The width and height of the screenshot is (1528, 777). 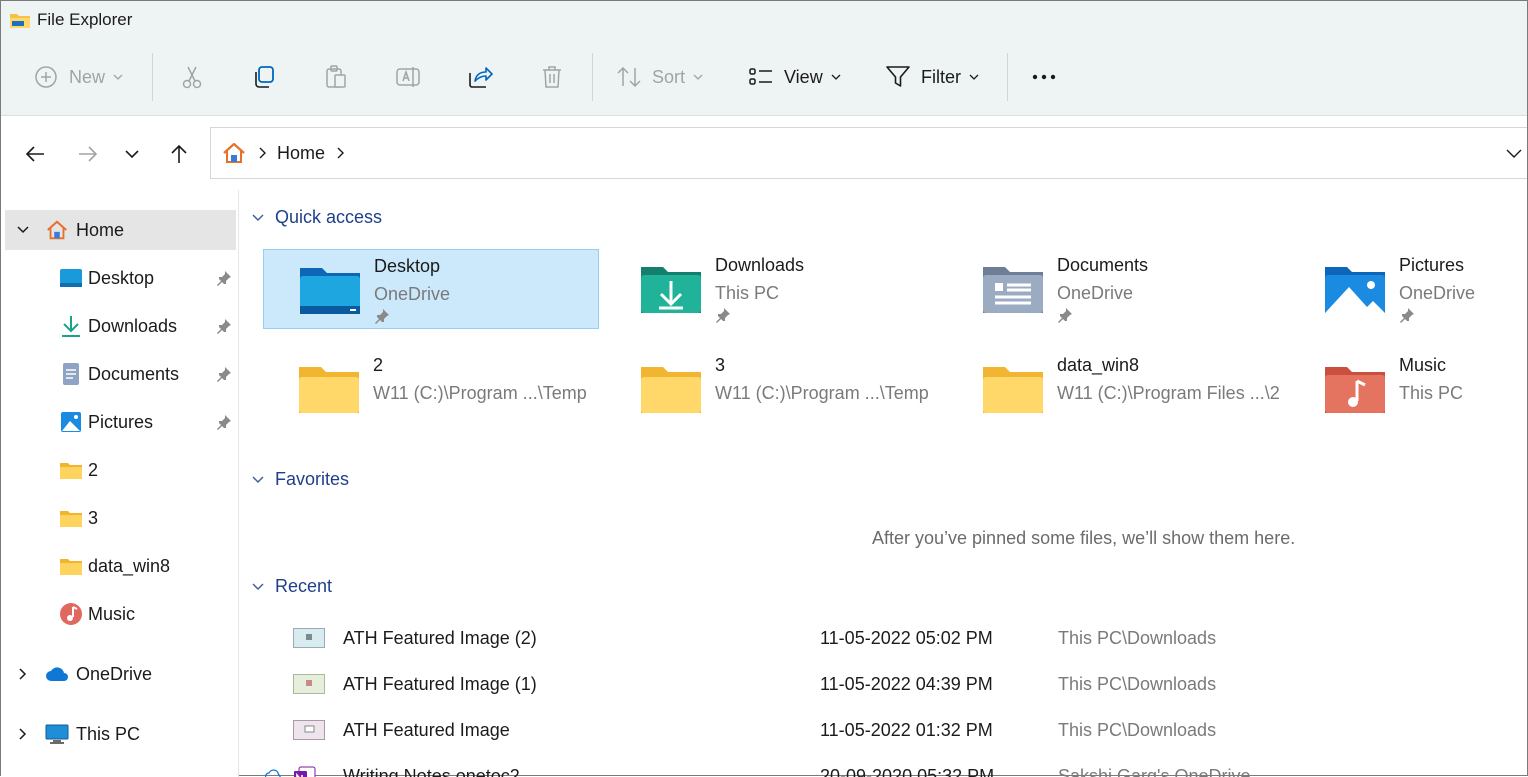 I want to click on up-button, so click(x=179, y=154).